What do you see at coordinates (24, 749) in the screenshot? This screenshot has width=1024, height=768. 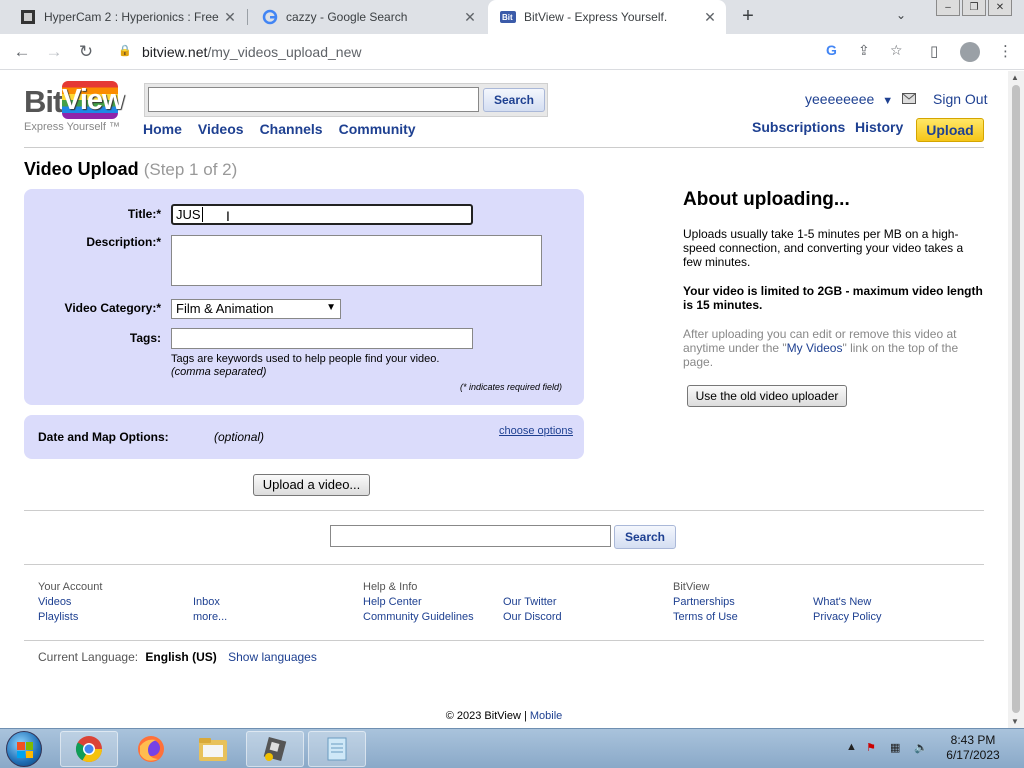 I see `start-button` at bounding box center [24, 749].